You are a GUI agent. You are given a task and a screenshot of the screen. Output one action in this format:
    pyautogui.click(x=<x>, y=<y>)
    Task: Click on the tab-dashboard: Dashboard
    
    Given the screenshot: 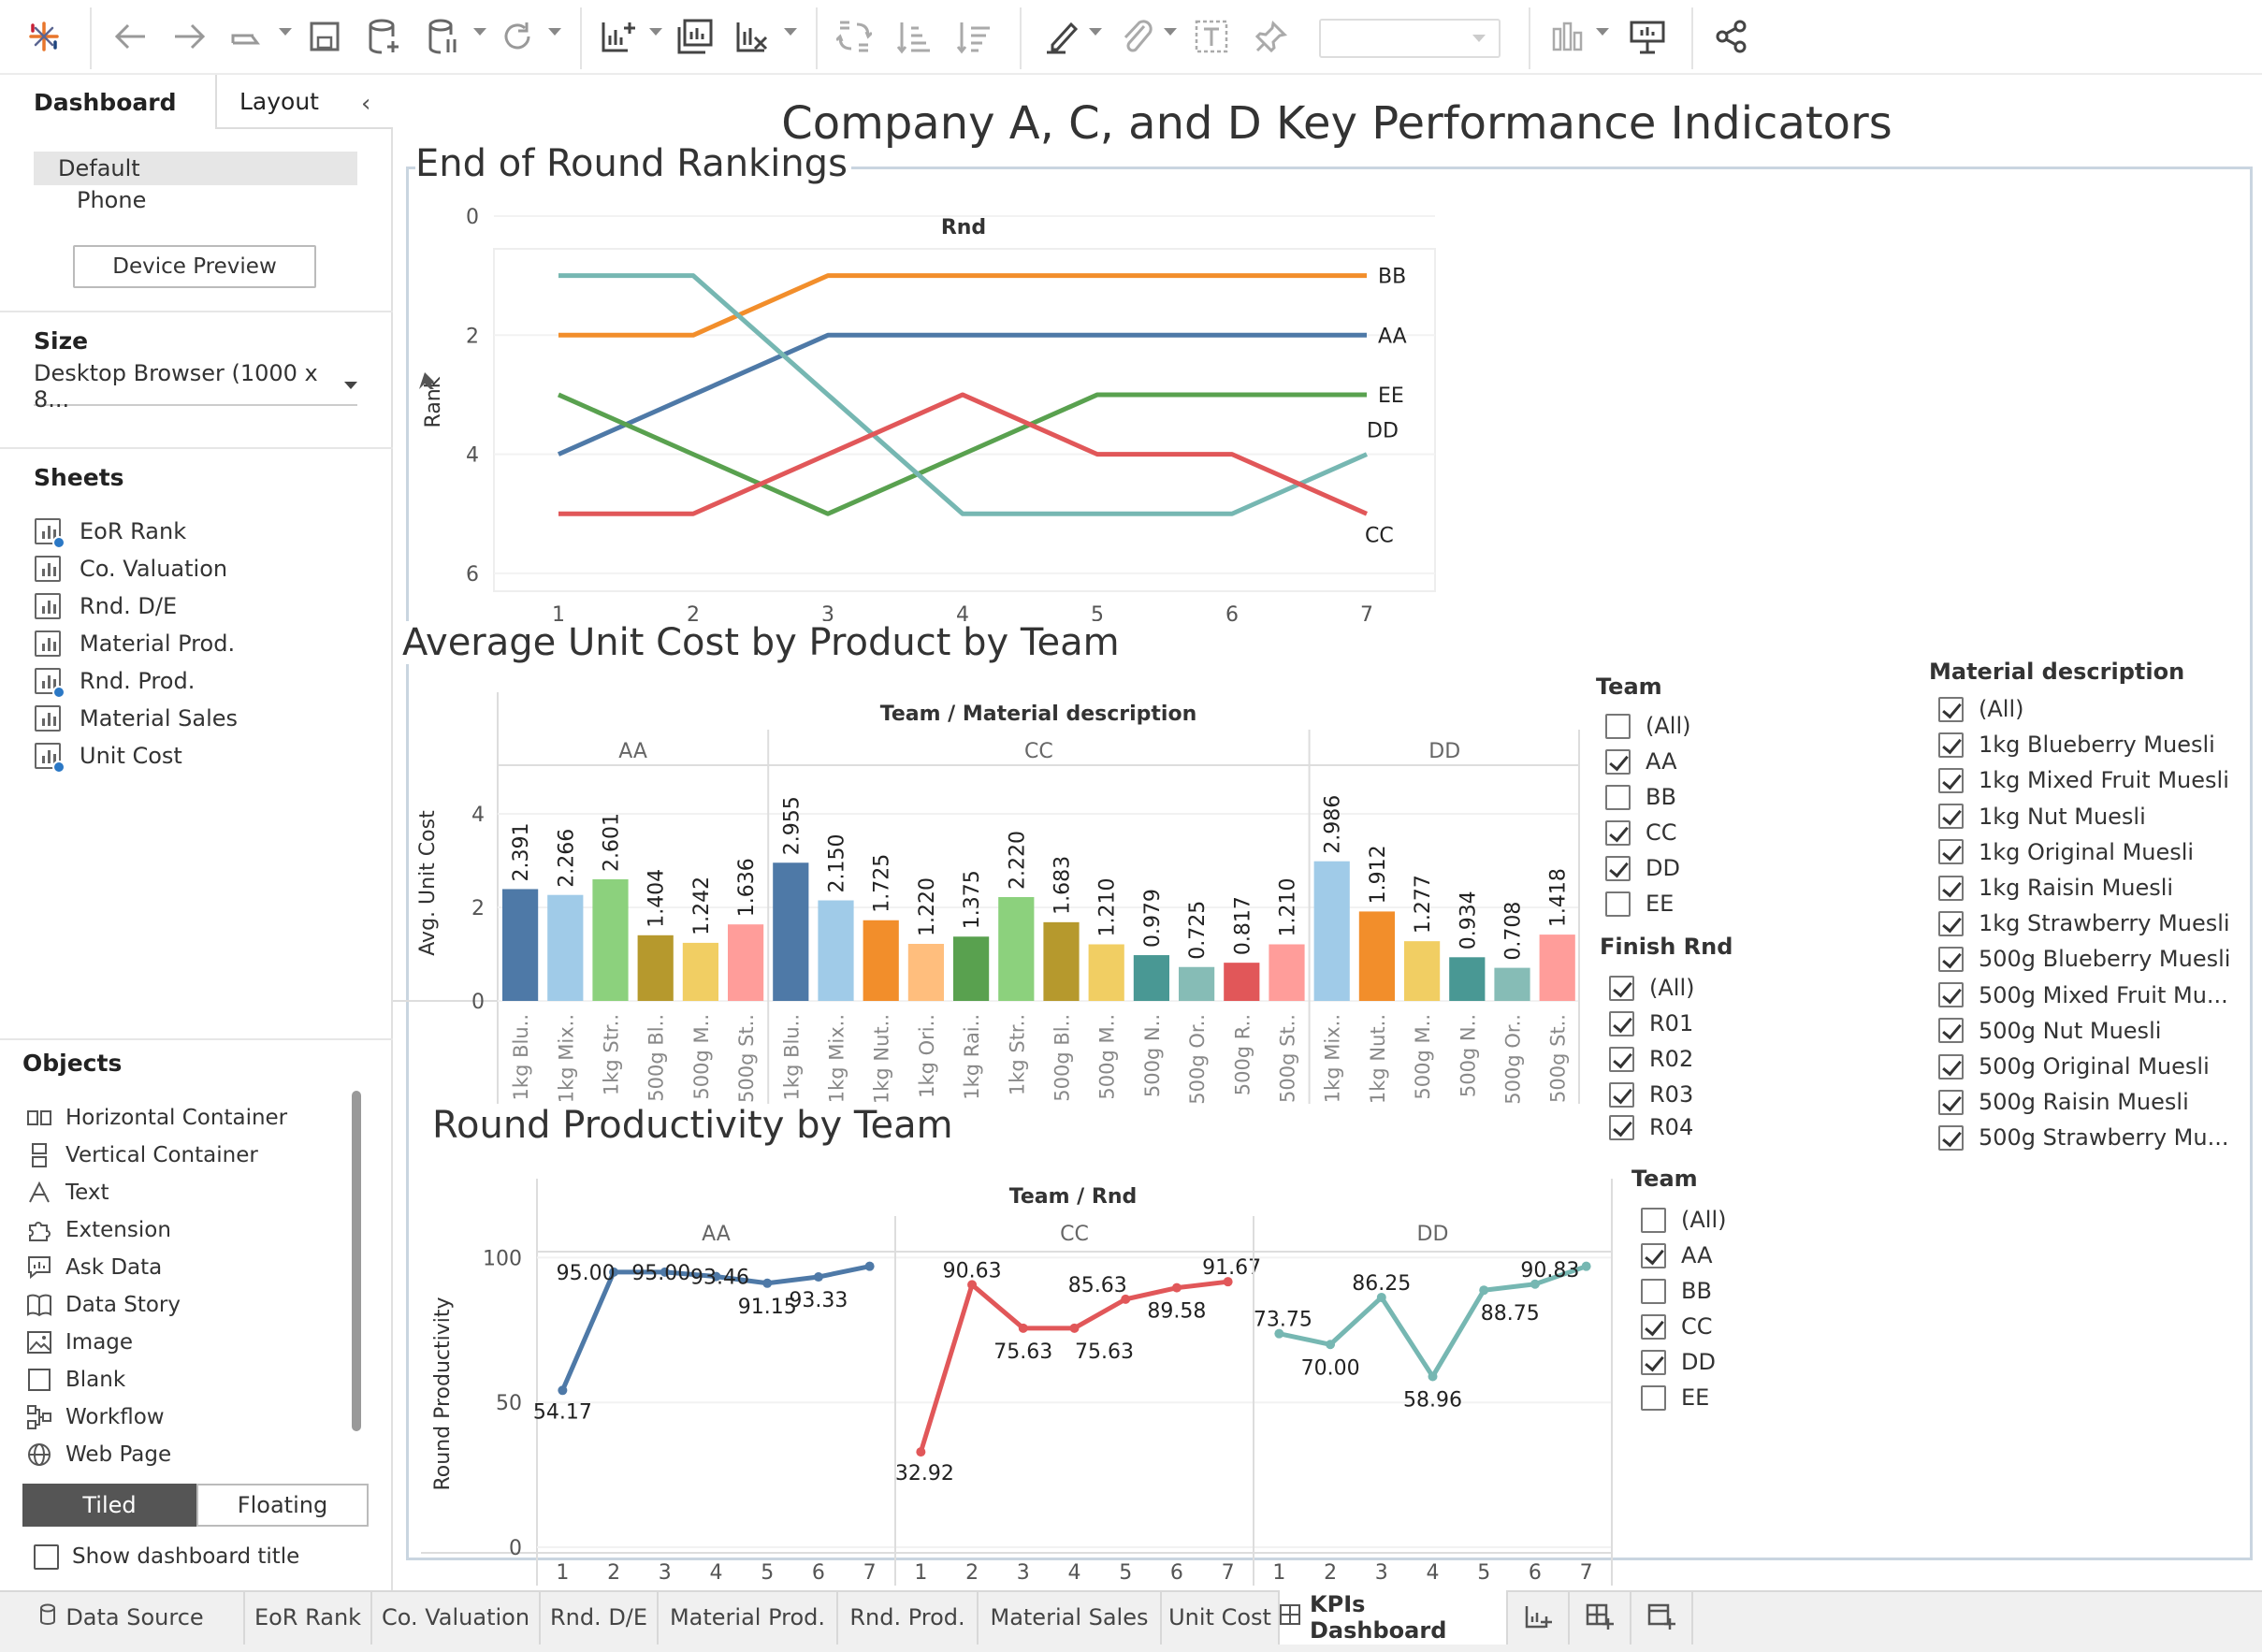 What is the action you would take?
    pyautogui.click(x=107, y=102)
    